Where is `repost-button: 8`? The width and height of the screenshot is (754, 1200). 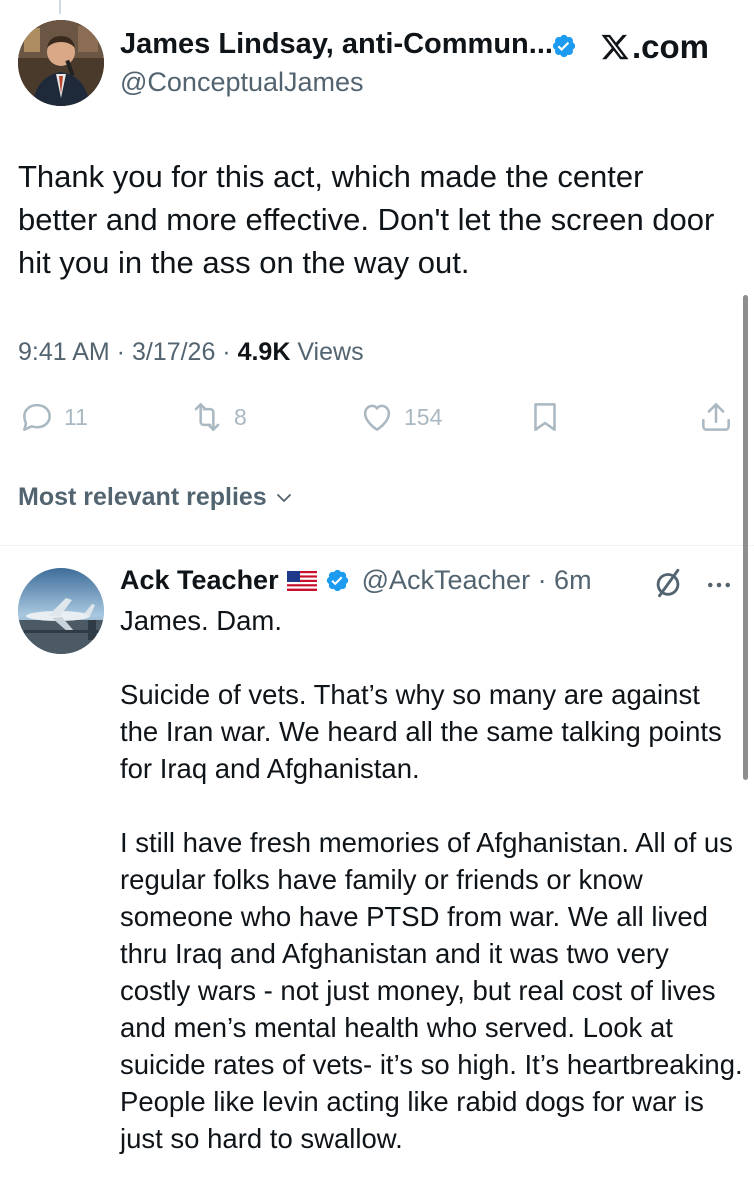 repost-button: 8 is located at coordinates (217, 417).